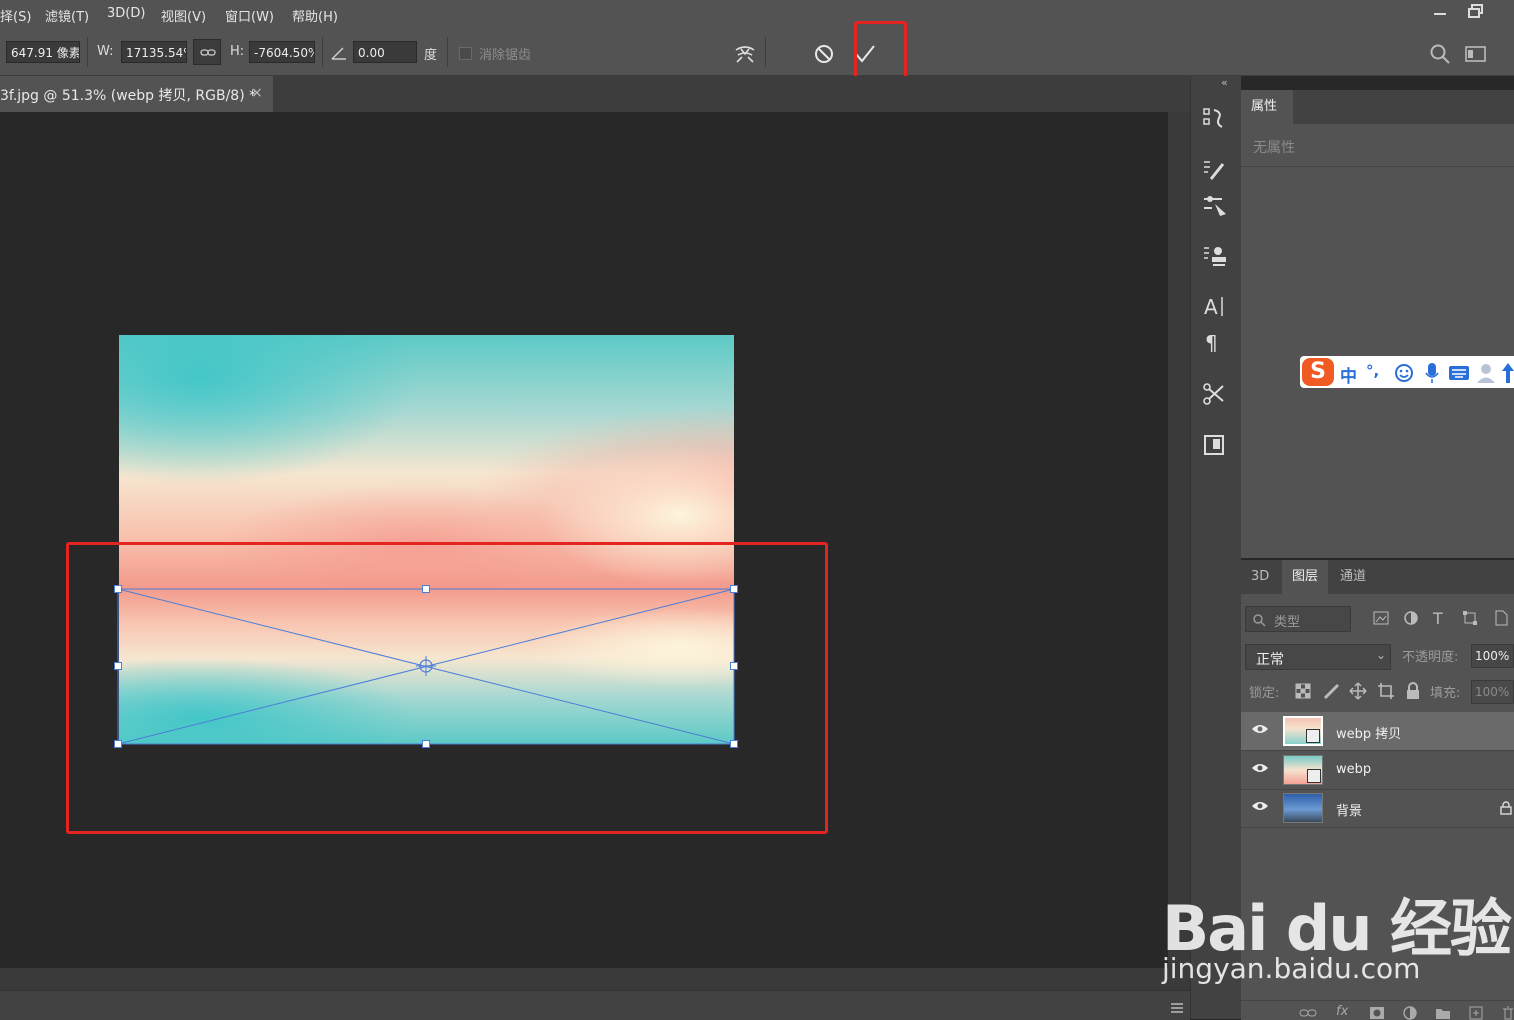 The width and height of the screenshot is (1514, 1020). What do you see at coordinates (595, 979) in the screenshot?
I see `horizontal-scrollbar` at bounding box center [595, 979].